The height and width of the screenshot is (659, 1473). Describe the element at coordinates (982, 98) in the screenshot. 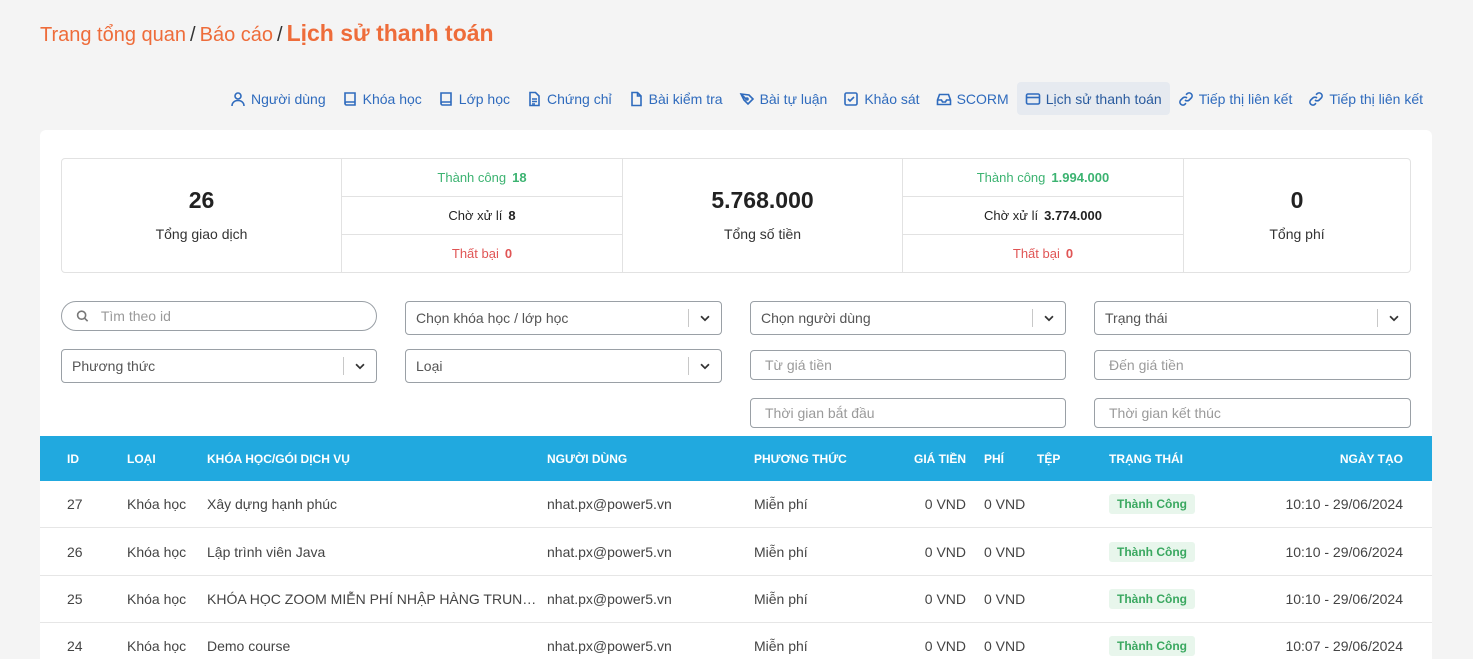

I see `tab-label: SCORM` at that location.